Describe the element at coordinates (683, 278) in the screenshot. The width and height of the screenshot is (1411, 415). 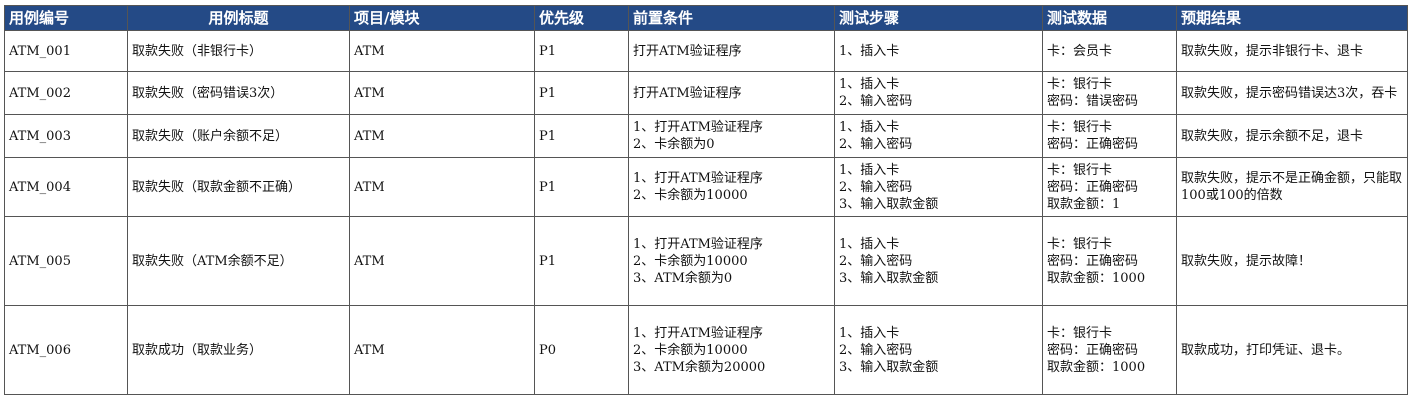
I see `cell-precondition-line: 3、ATM余额为0` at that location.